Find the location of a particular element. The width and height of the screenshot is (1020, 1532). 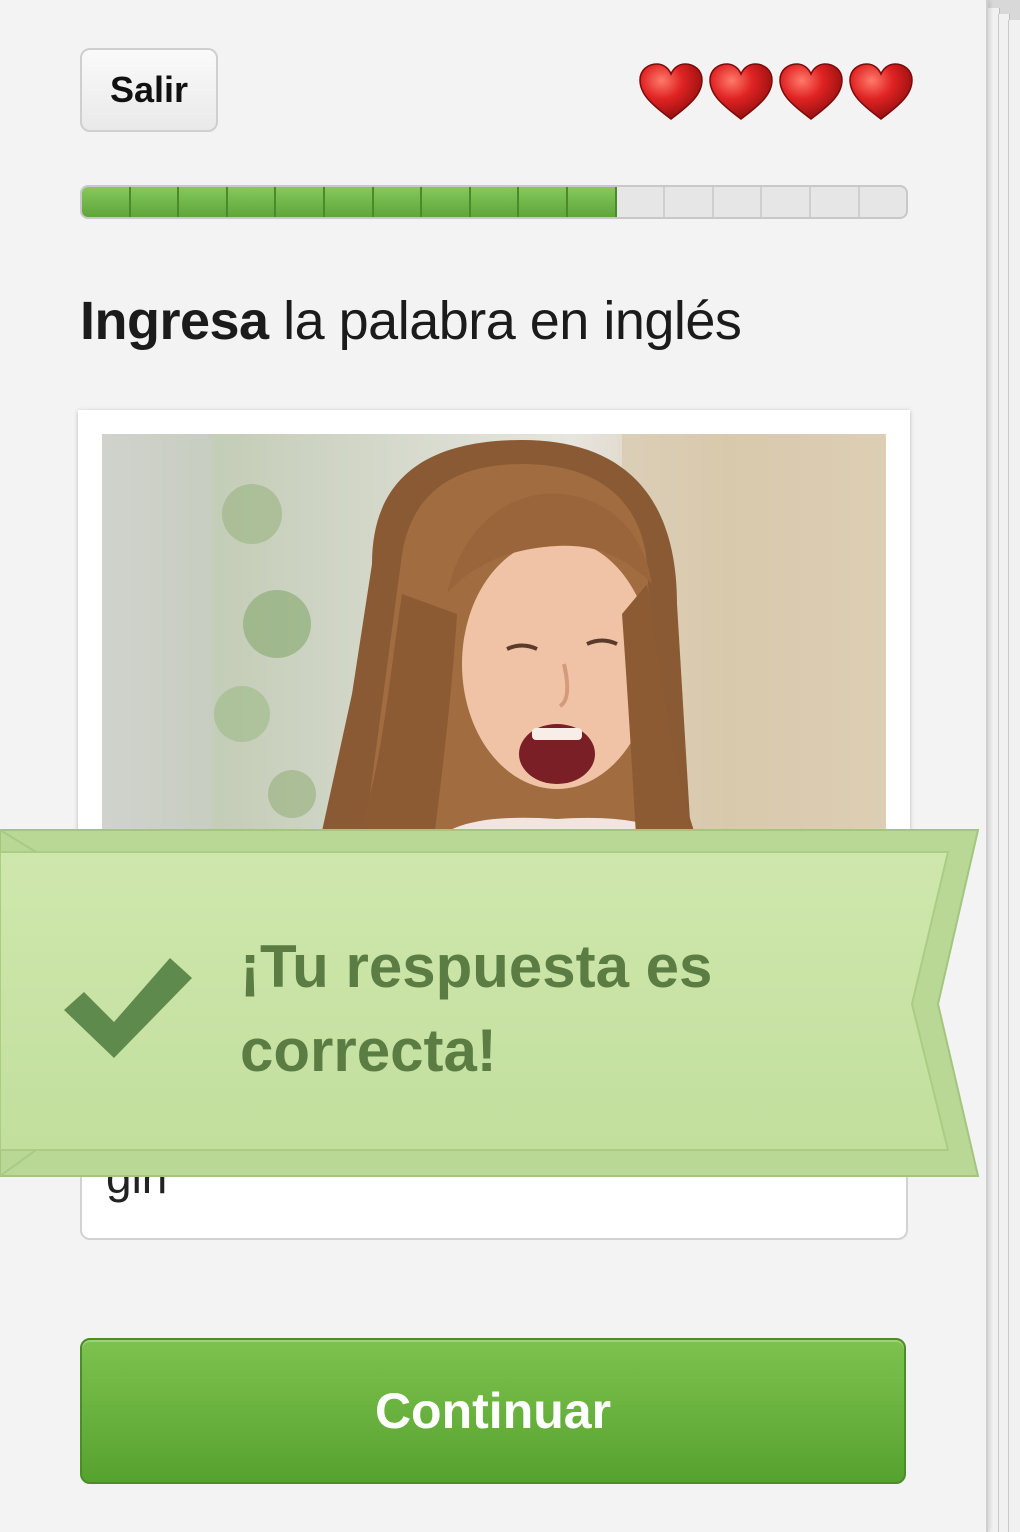

prompt-rest: la palabra en inglés is located at coordinates (505, 321).